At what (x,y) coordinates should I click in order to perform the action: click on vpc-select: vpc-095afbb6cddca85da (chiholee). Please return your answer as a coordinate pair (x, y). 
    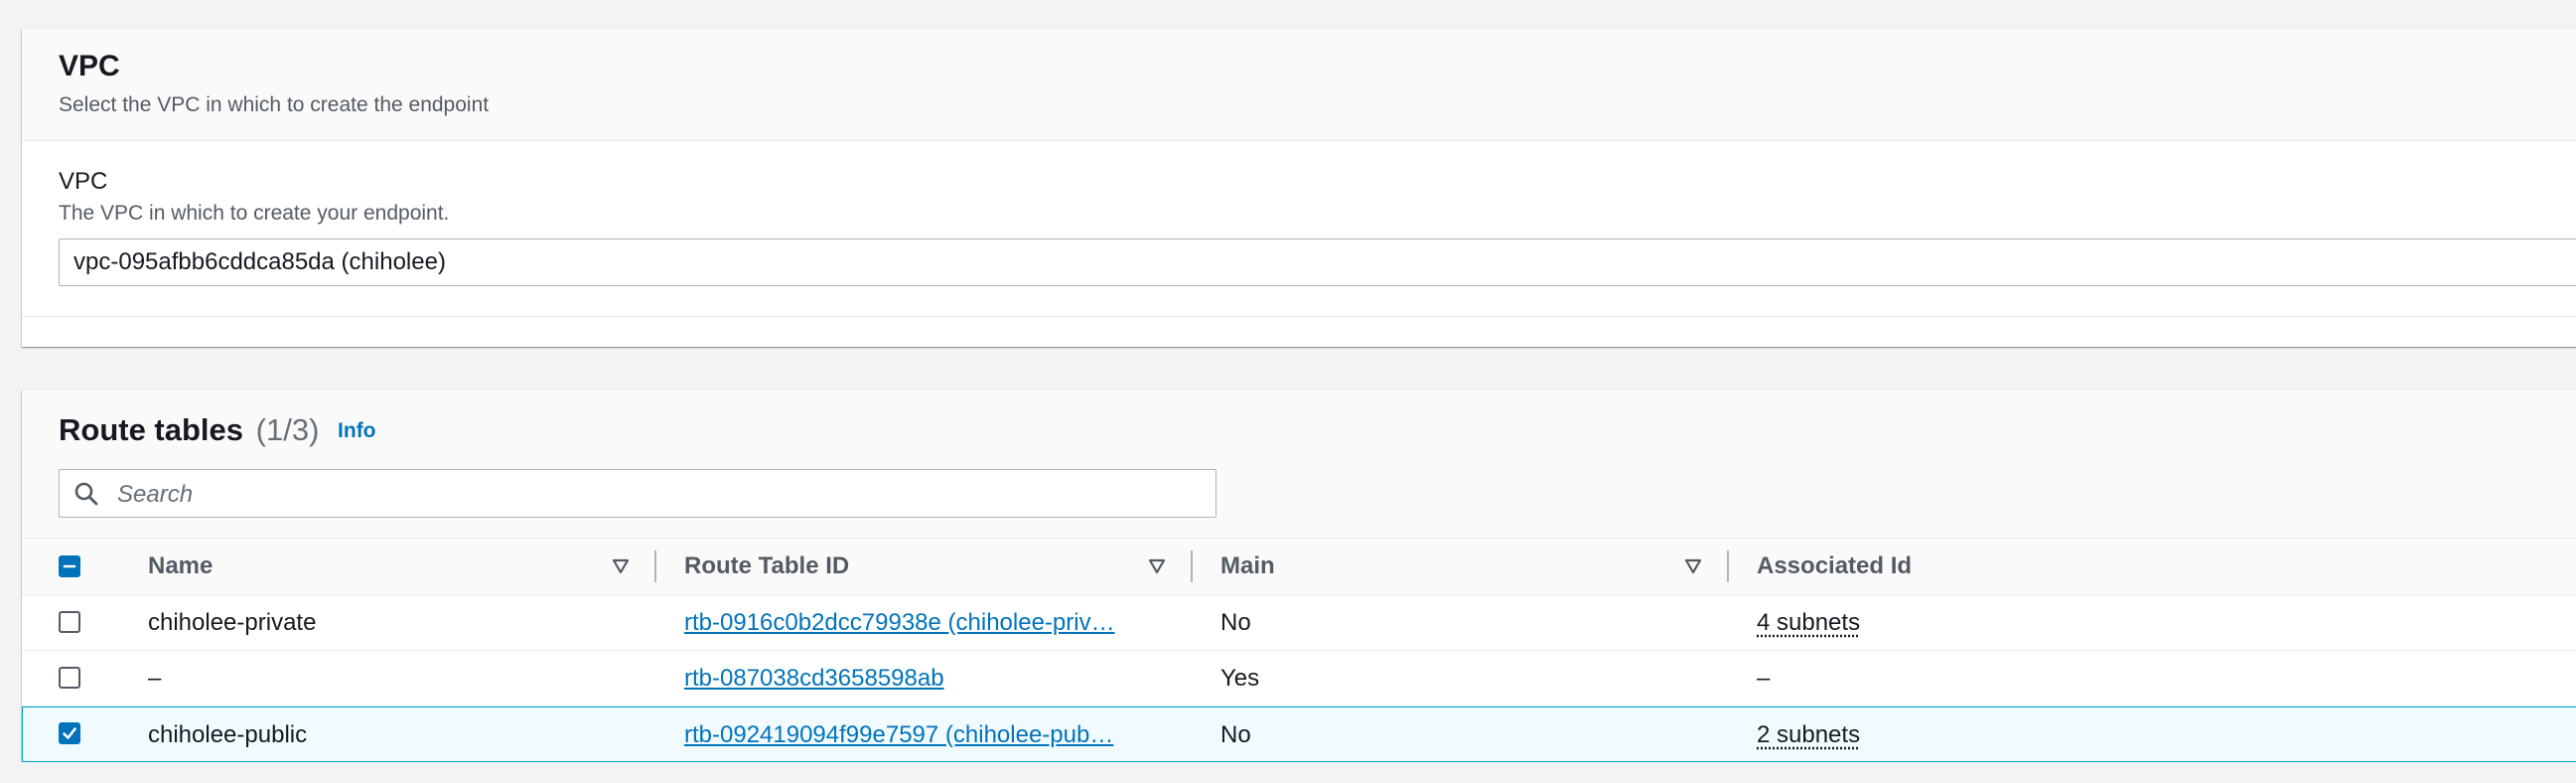
    Looking at the image, I should click on (1317, 262).